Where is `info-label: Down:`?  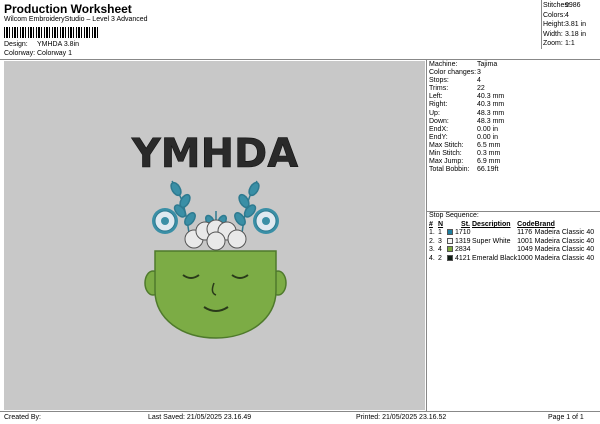 info-label: Down: is located at coordinates (439, 121).